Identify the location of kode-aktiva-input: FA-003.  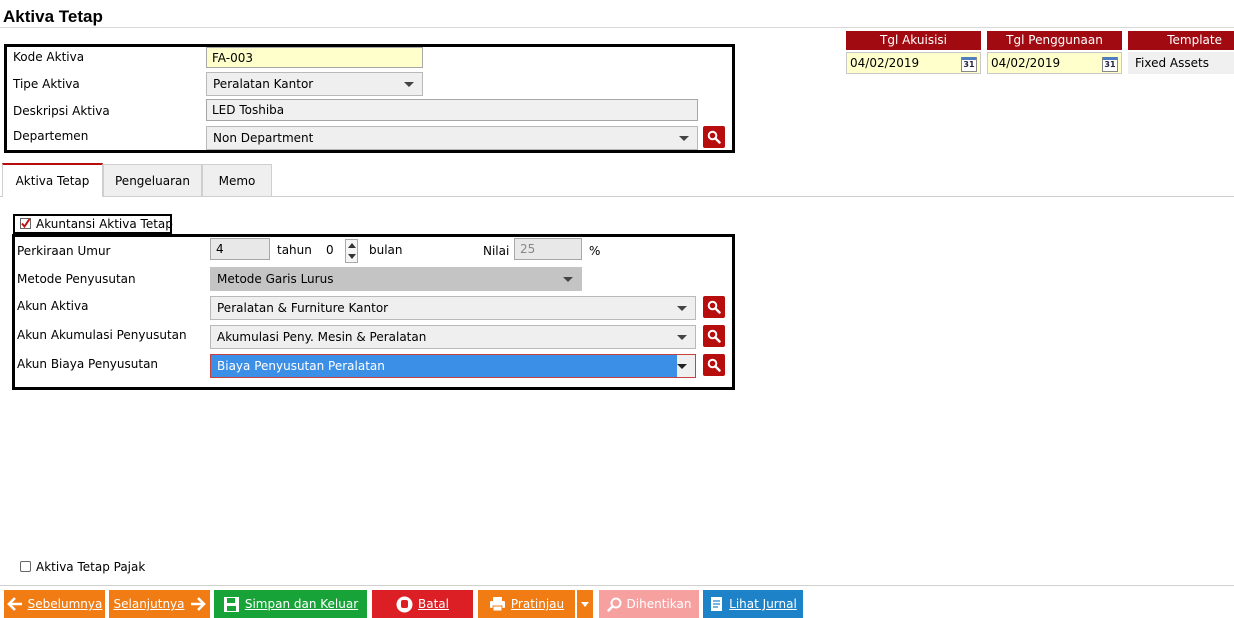
(314, 57).